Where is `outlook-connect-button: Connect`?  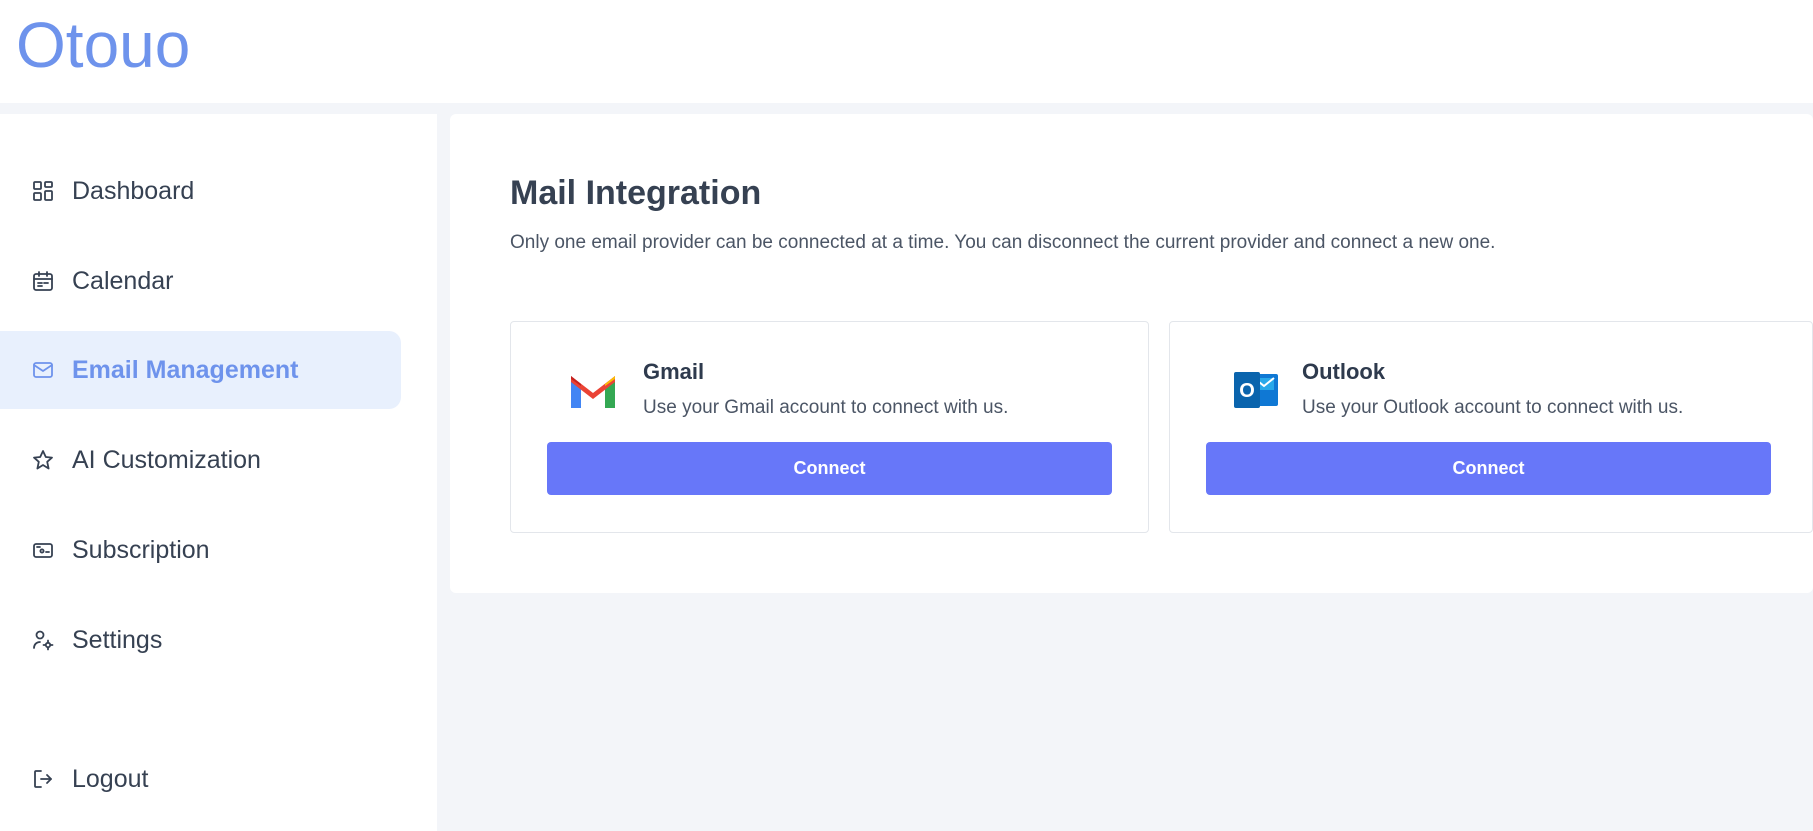
outlook-connect-button: Connect is located at coordinates (1488, 468).